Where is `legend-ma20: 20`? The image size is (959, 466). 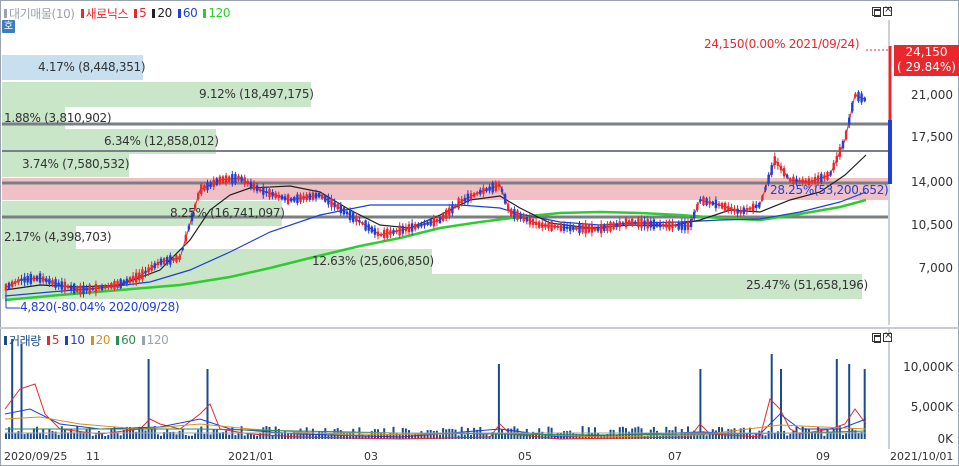
legend-ma20: 20 is located at coordinates (162, 13).